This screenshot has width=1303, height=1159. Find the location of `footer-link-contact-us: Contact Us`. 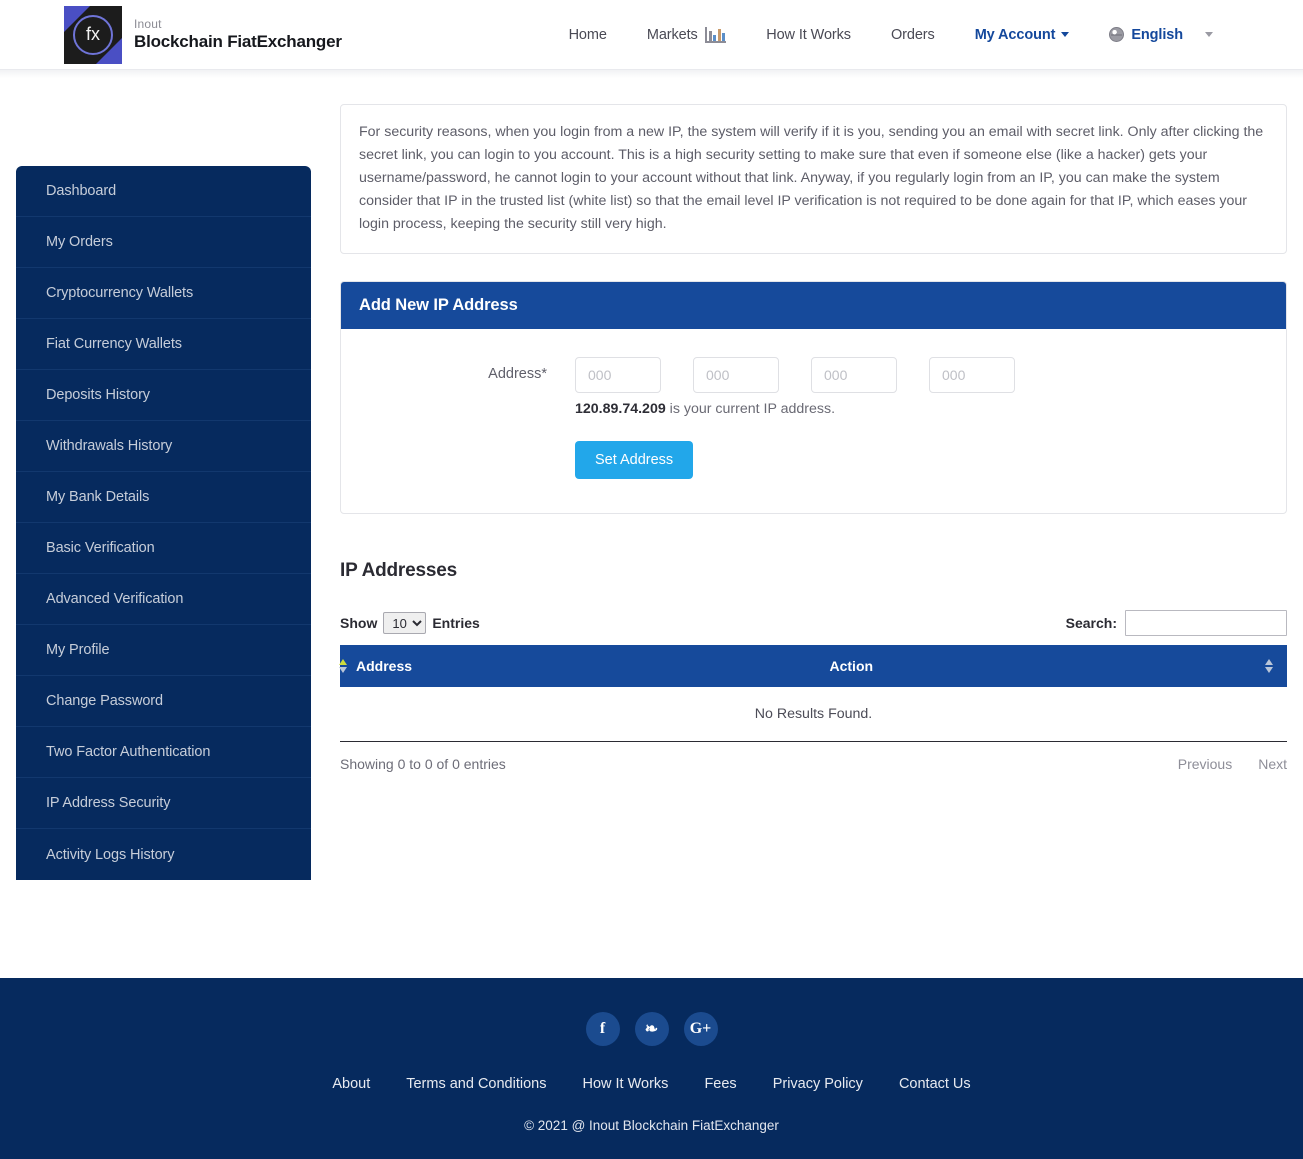

footer-link-contact-us: Contact Us is located at coordinates (935, 1084).